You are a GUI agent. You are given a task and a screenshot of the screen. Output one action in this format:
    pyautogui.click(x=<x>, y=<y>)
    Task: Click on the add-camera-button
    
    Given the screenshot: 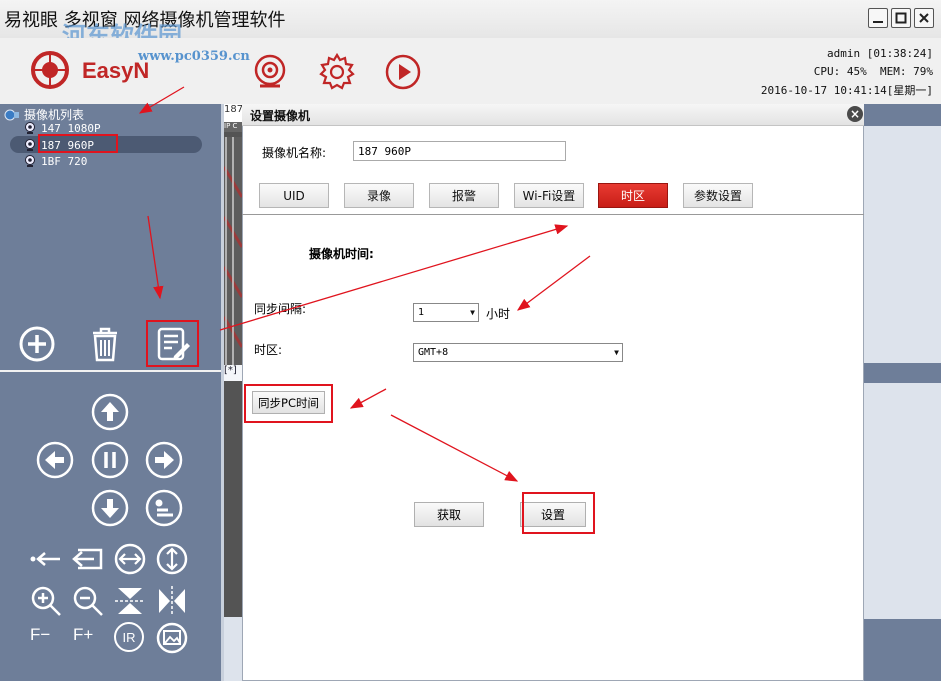 What is the action you would take?
    pyautogui.click(x=37, y=344)
    